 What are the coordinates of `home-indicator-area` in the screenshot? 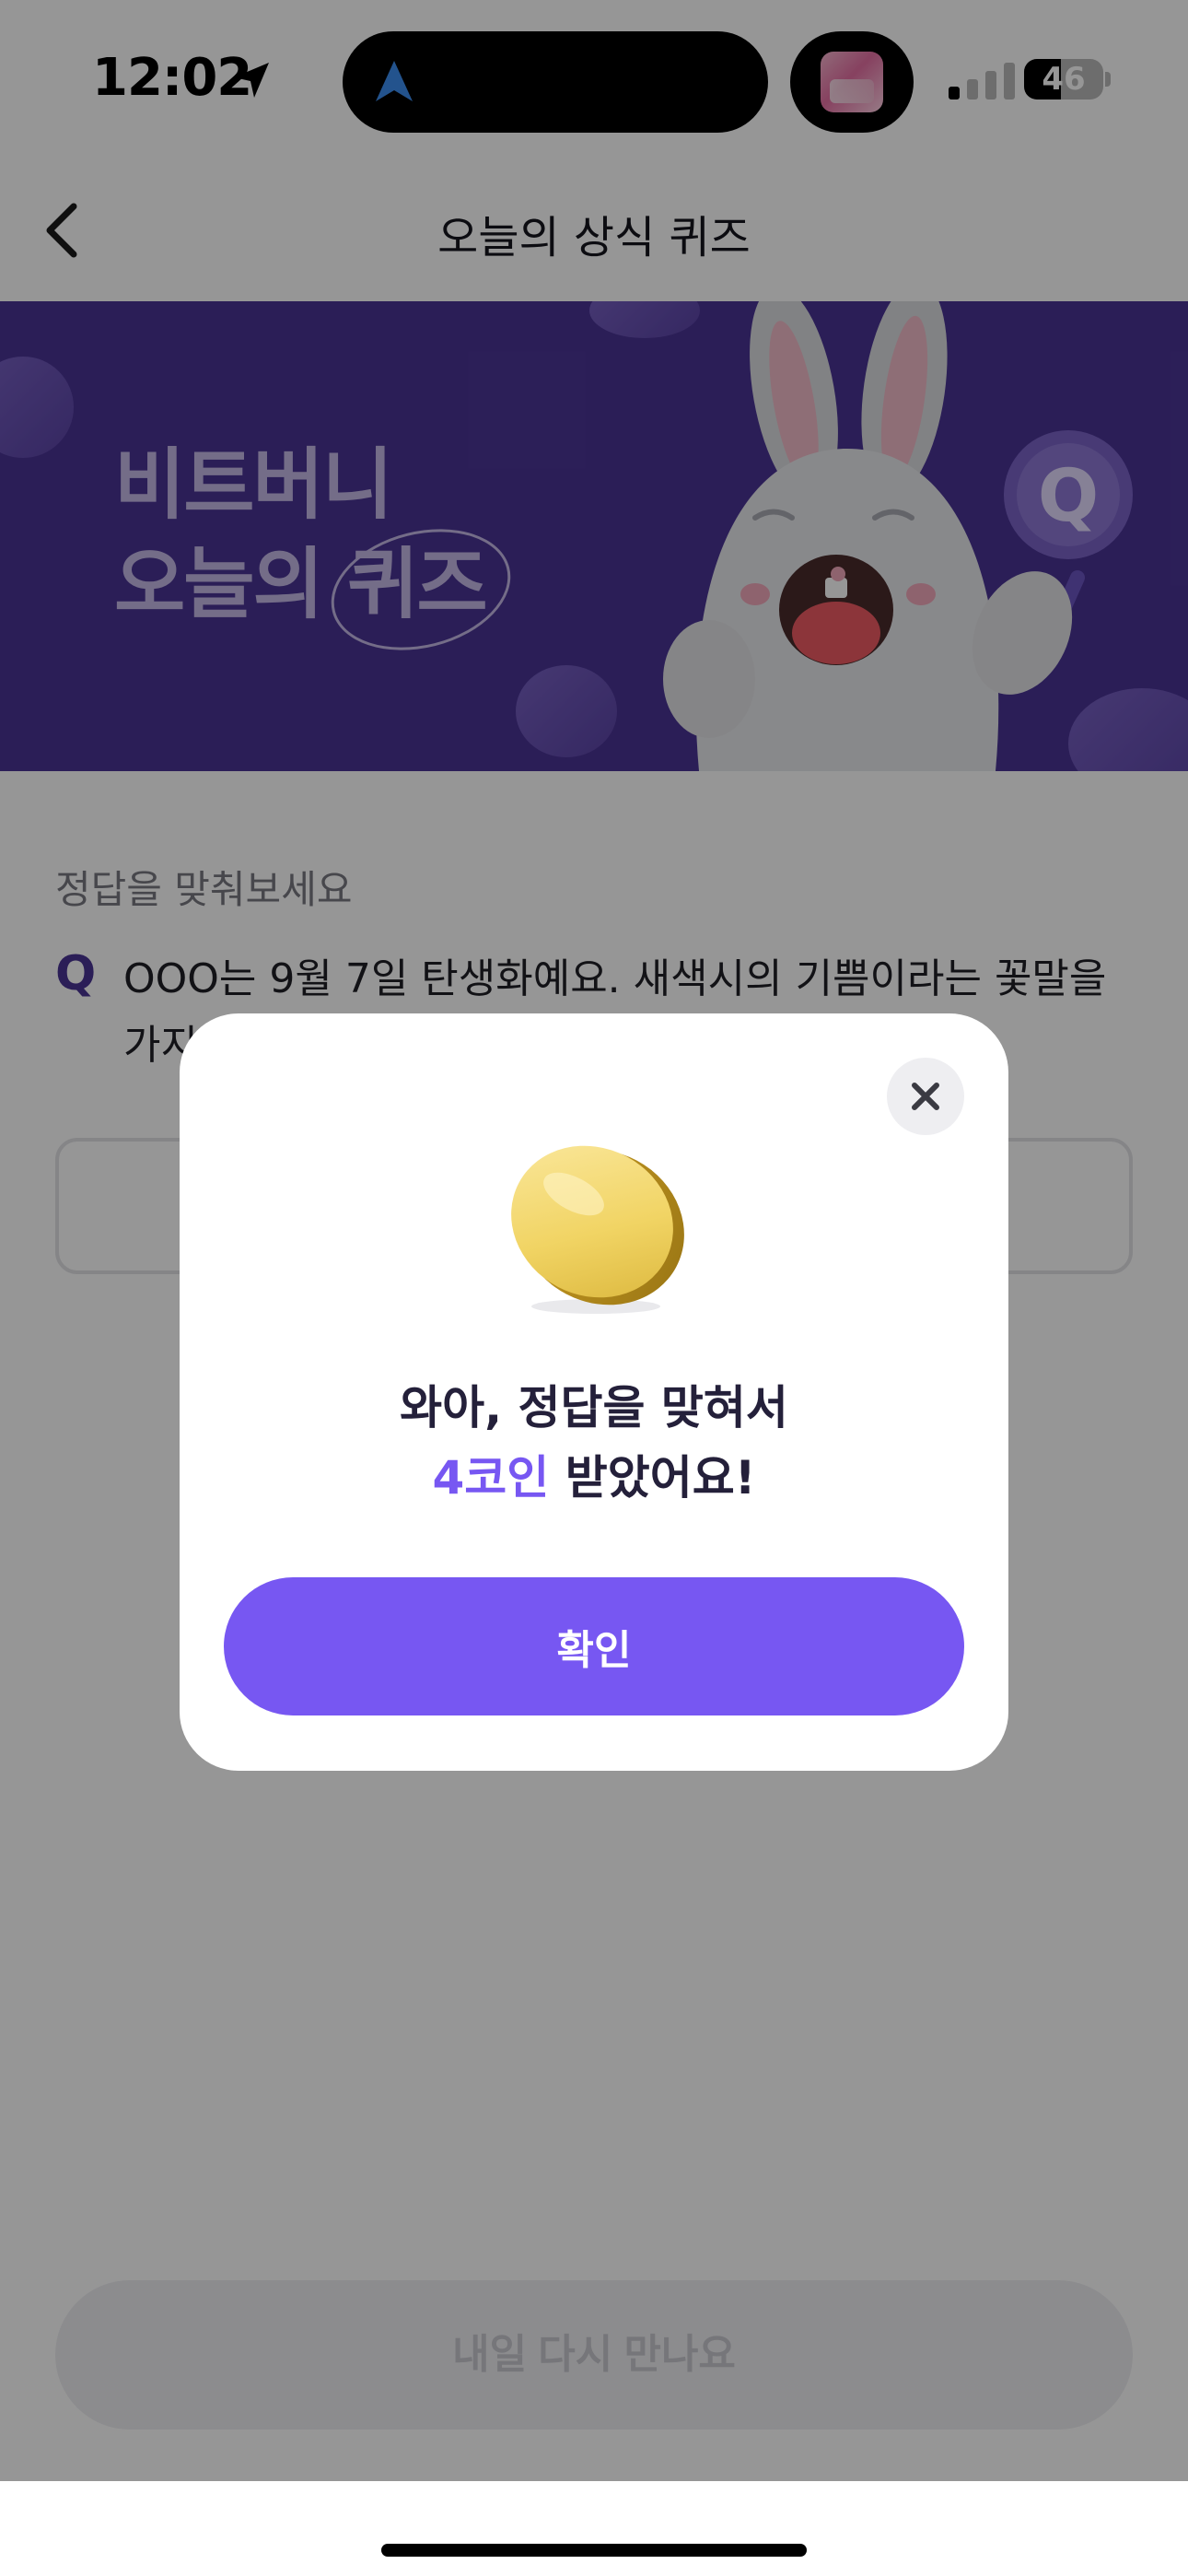 It's located at (594, 2528).